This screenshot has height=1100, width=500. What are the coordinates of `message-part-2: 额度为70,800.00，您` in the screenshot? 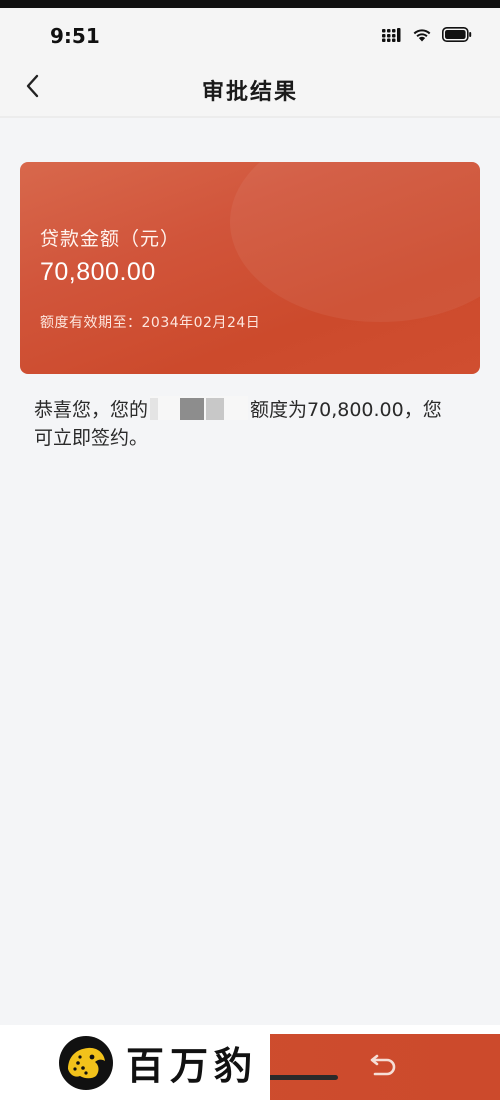 It's located at (346, 410).